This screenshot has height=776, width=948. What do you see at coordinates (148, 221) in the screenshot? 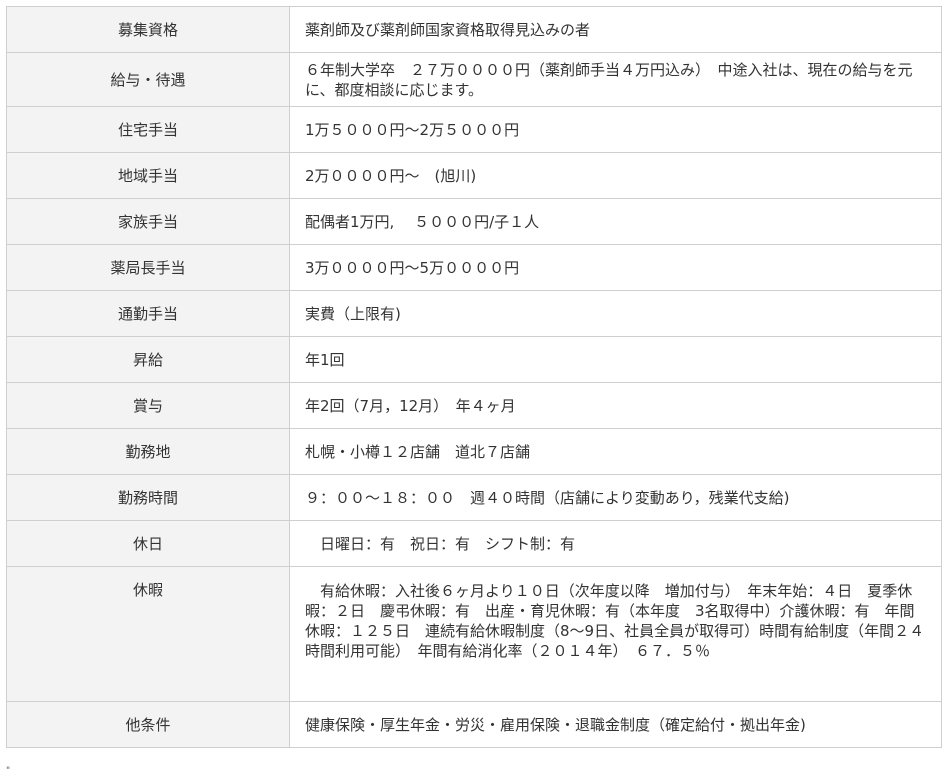
I see `row-label: 家族手当` at bounding box center [148, 221].